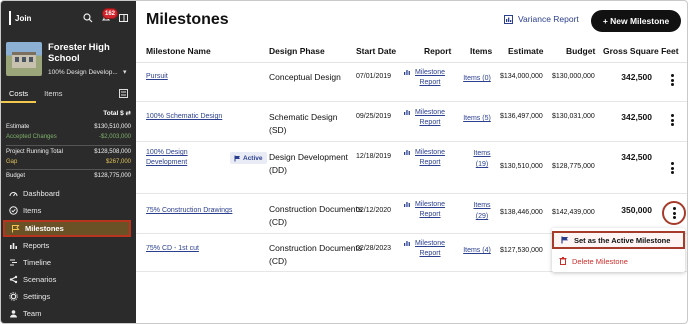  Describe the element at coordinates (114, 137) in the screenshot. I see `cost-value: -$2,003,000` at that location.